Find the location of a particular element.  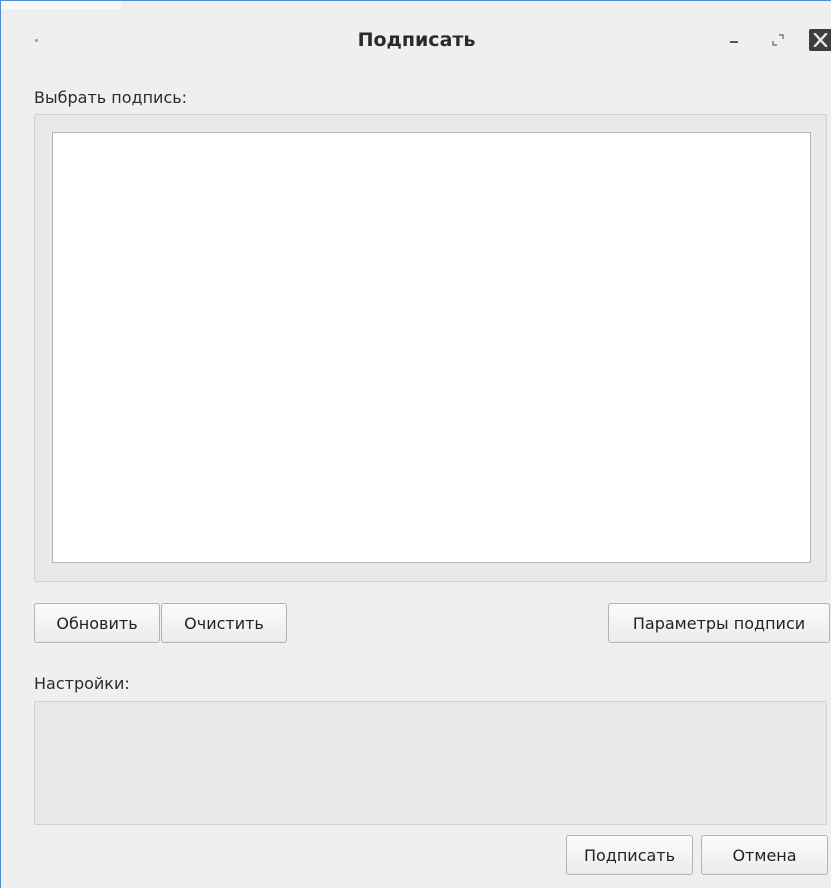

title-bar: Подписать is located at coordinates (416, 42).